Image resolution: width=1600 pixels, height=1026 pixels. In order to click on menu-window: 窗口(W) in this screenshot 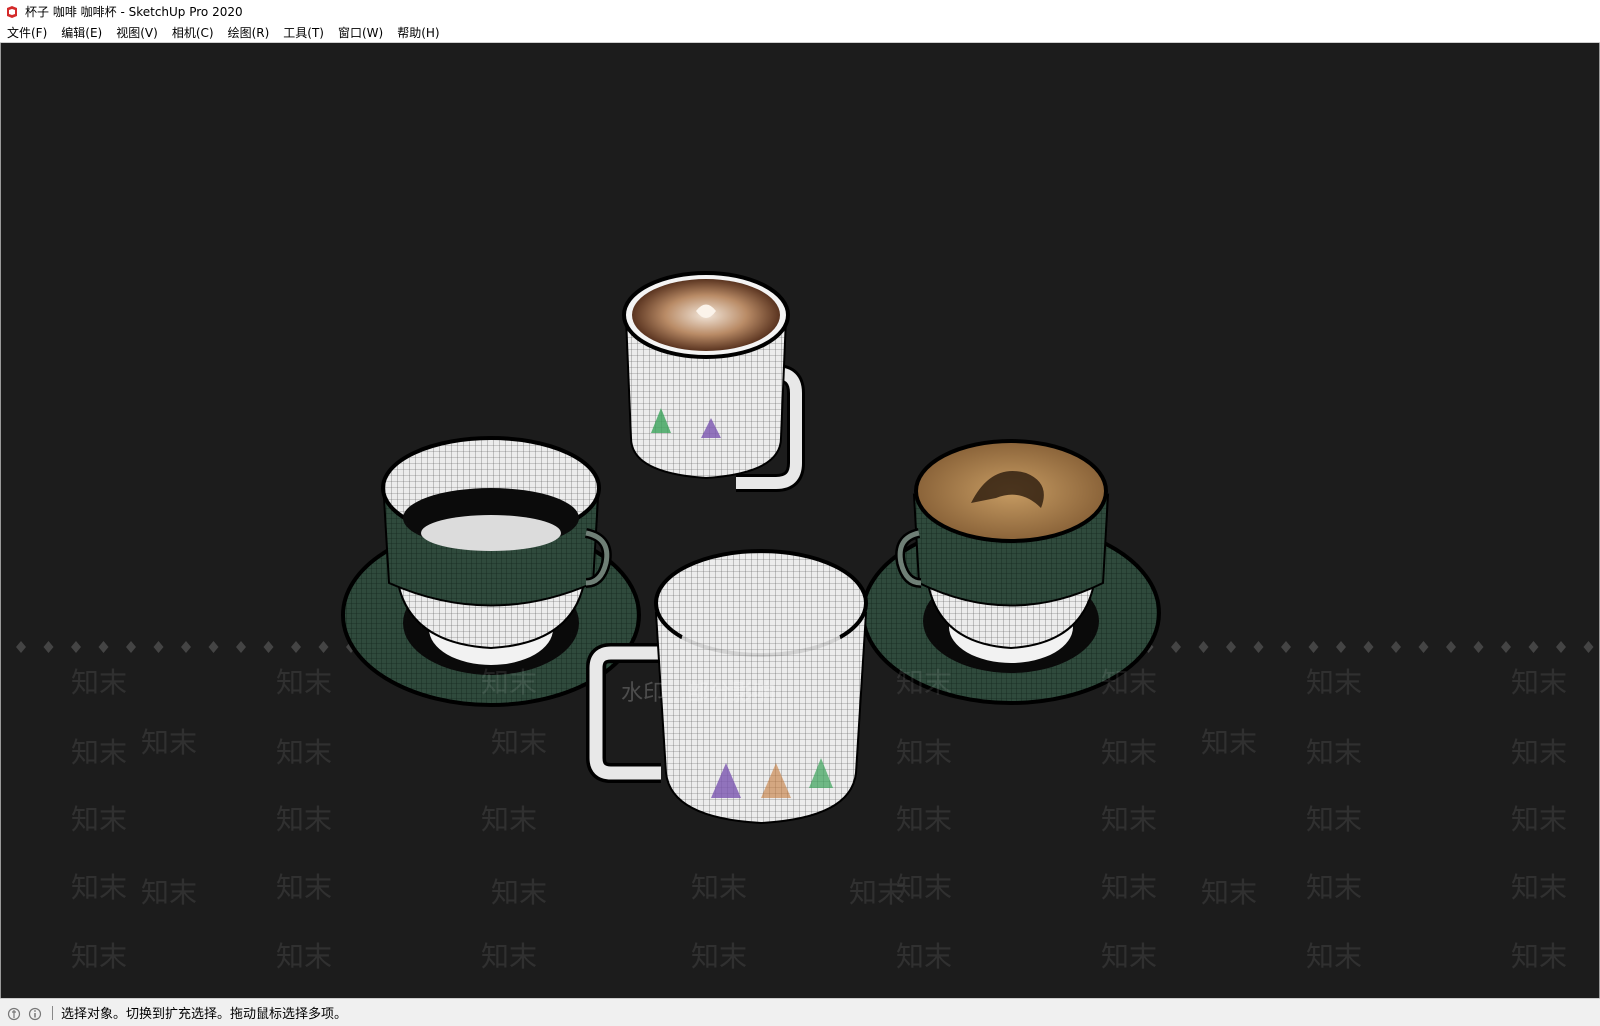, I will do `click(360, 32)`.